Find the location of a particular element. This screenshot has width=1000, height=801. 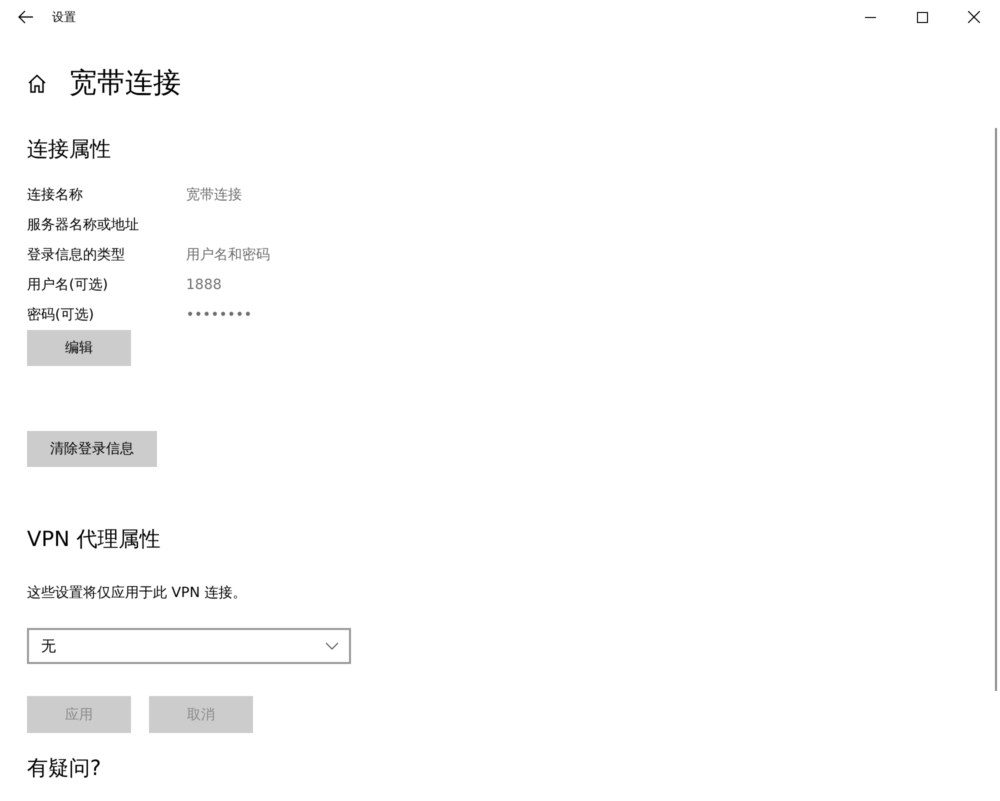

property-label: 用户名(可选) is located at coordinates (68, 285).